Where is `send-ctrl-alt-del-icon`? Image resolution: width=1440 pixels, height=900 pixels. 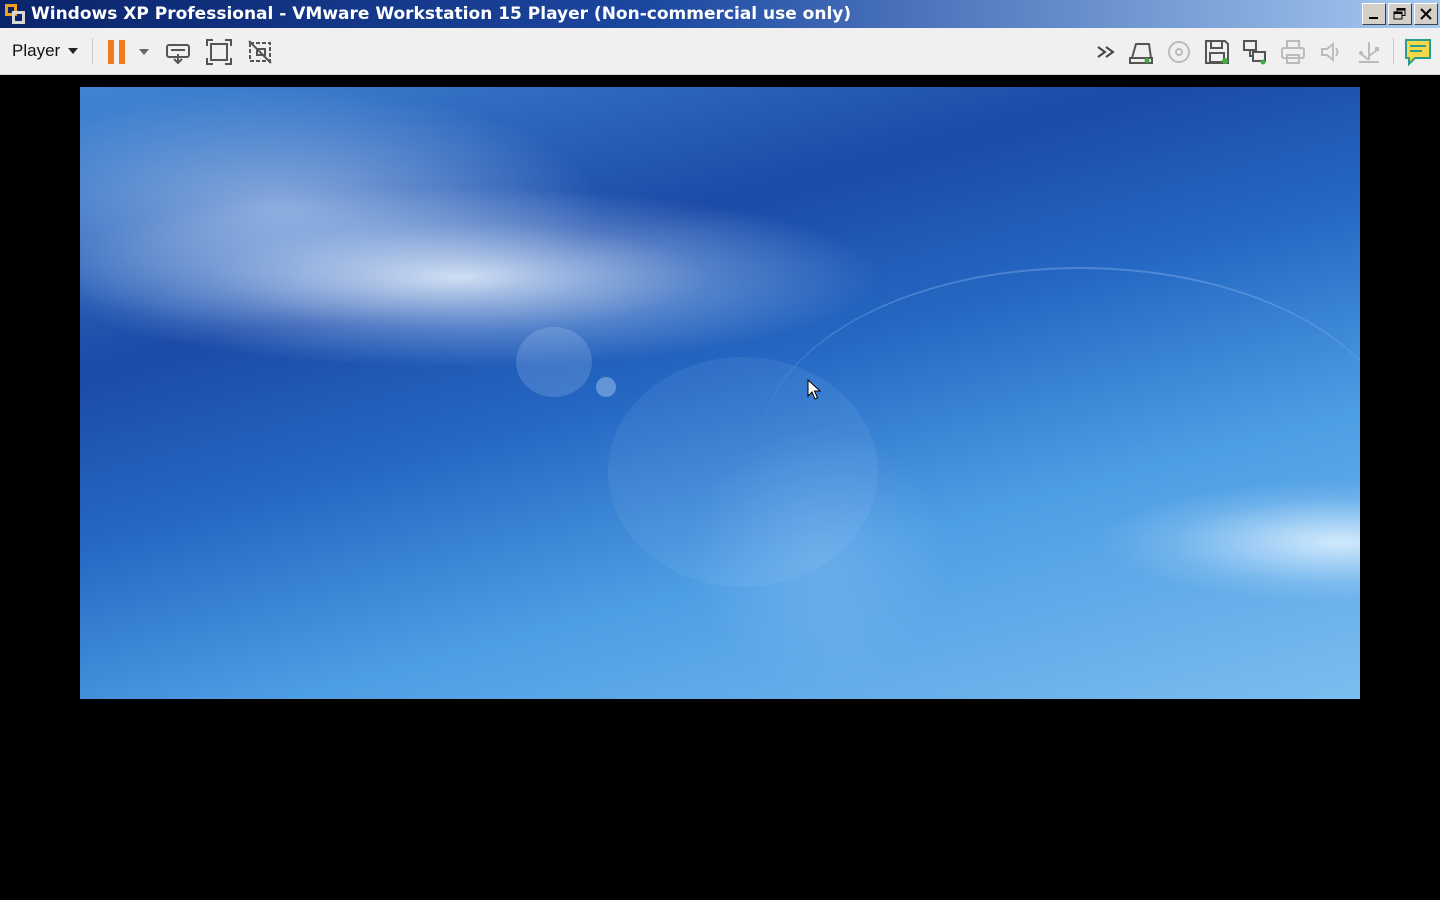 send-ctrl-alt-del-icon is located at coordinates (178, 54).